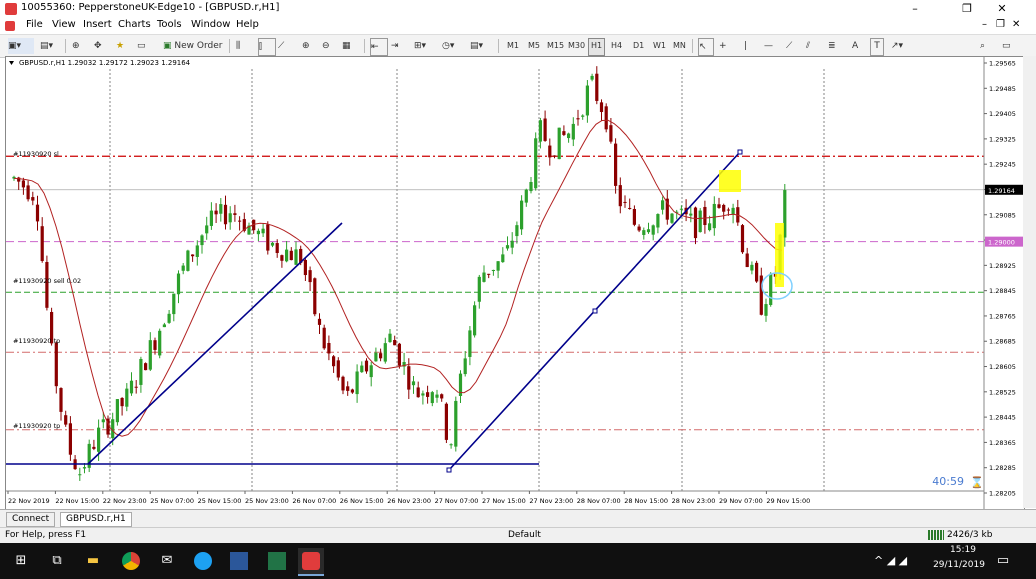 This screenshot has width=1036, height=579. What do you see at coordinates (169, 24) in the screenshot?
I see `menu-tools: Tools` at bounding box center [169, 24].